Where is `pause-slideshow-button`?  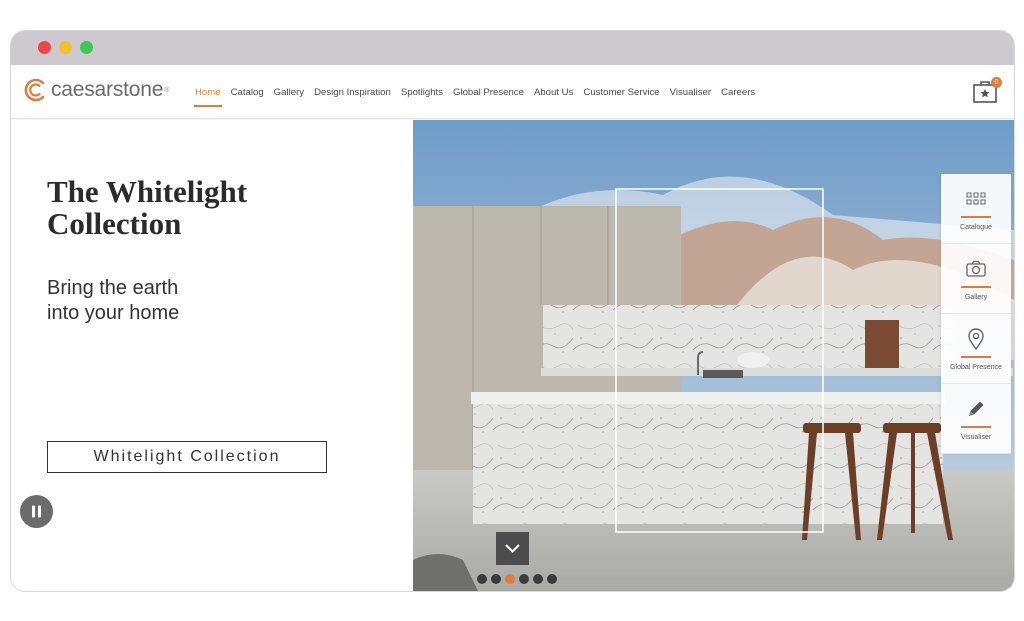 pause-slideshow-button is located at coordinates (36, 511).